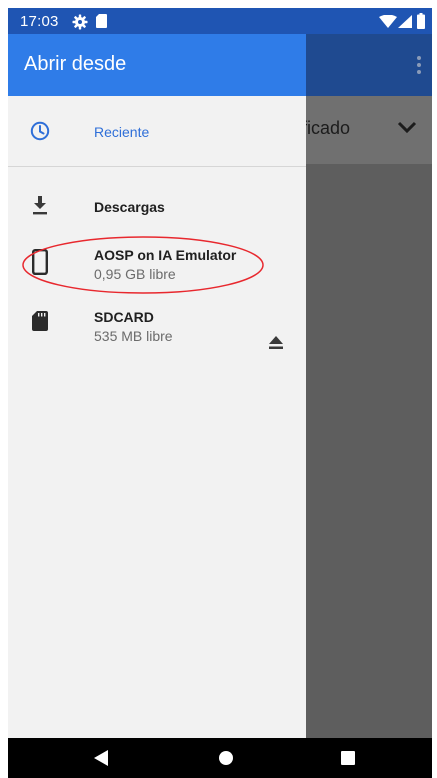 This screenshot has width=437, height=778. I want to click on clock-icon, so click(40, 131).